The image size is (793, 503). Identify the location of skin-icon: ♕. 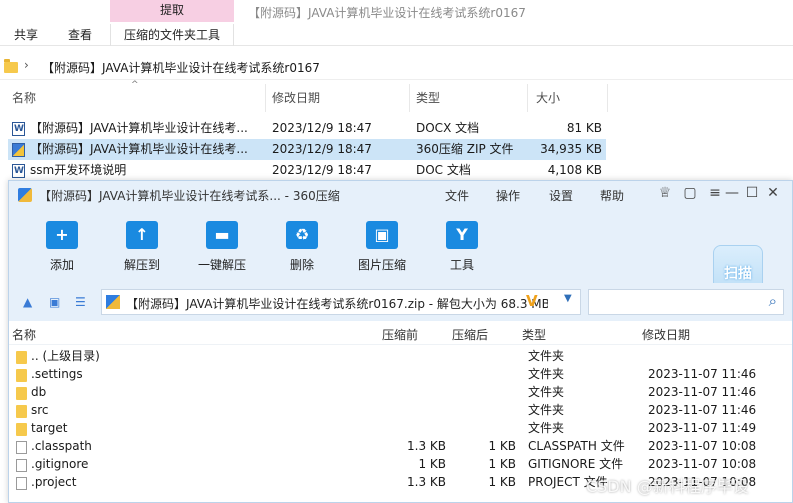
(665, 193).